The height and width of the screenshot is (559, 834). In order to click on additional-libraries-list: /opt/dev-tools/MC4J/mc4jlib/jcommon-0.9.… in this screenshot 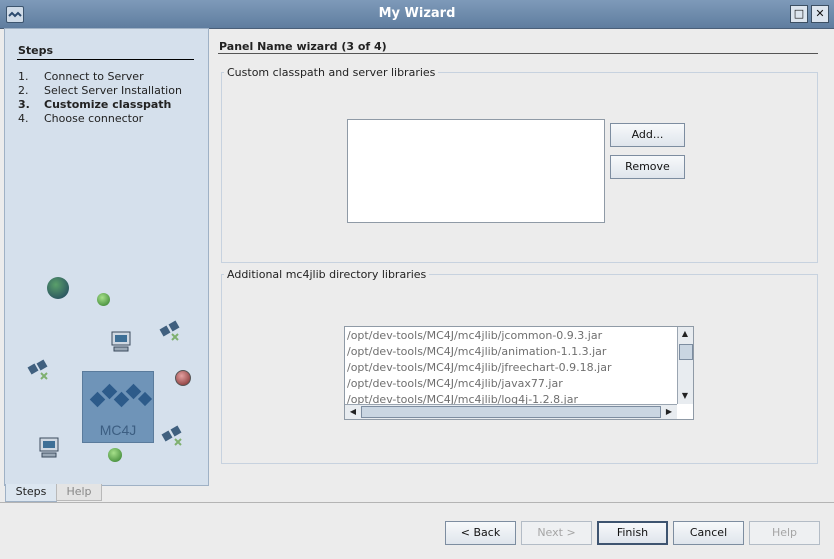, I will do `click(519, 373)`.